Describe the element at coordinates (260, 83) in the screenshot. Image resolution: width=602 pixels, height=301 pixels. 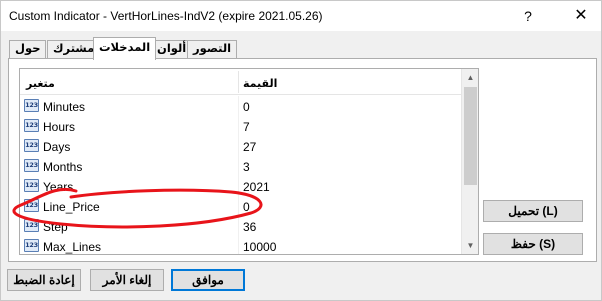
I see `header-value: القيمة` at that location.